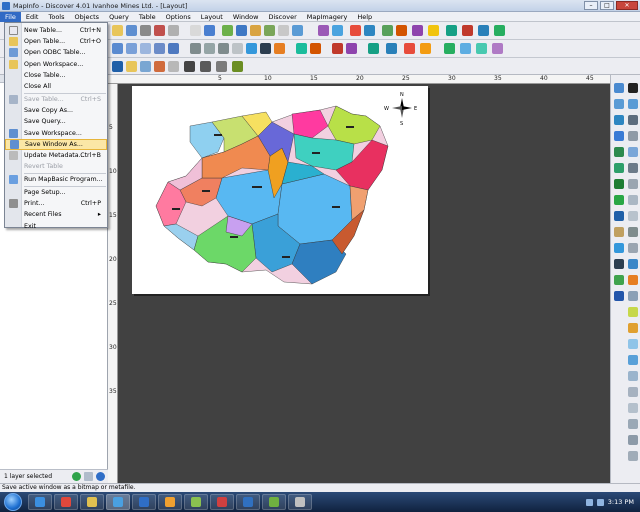  Describe the element at coordinates (145, 66) in the screenshot. I see `browser-icon` at that location.